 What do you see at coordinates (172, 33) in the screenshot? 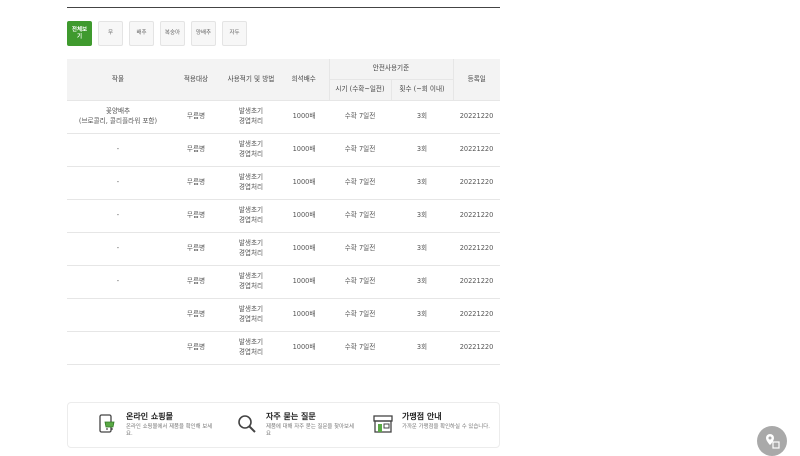
I see `tab-peach: 복숭아` at bounding box center [172, 33].